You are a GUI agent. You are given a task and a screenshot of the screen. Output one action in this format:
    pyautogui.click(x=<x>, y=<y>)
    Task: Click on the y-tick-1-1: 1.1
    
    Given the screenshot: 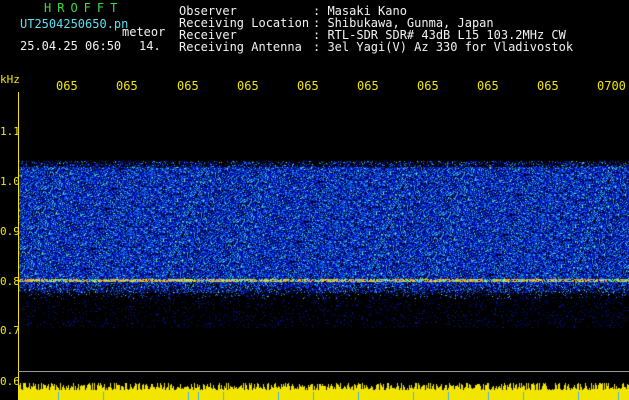 What is the action you would take?
    pyautogui.click(x=10, y=131)
    